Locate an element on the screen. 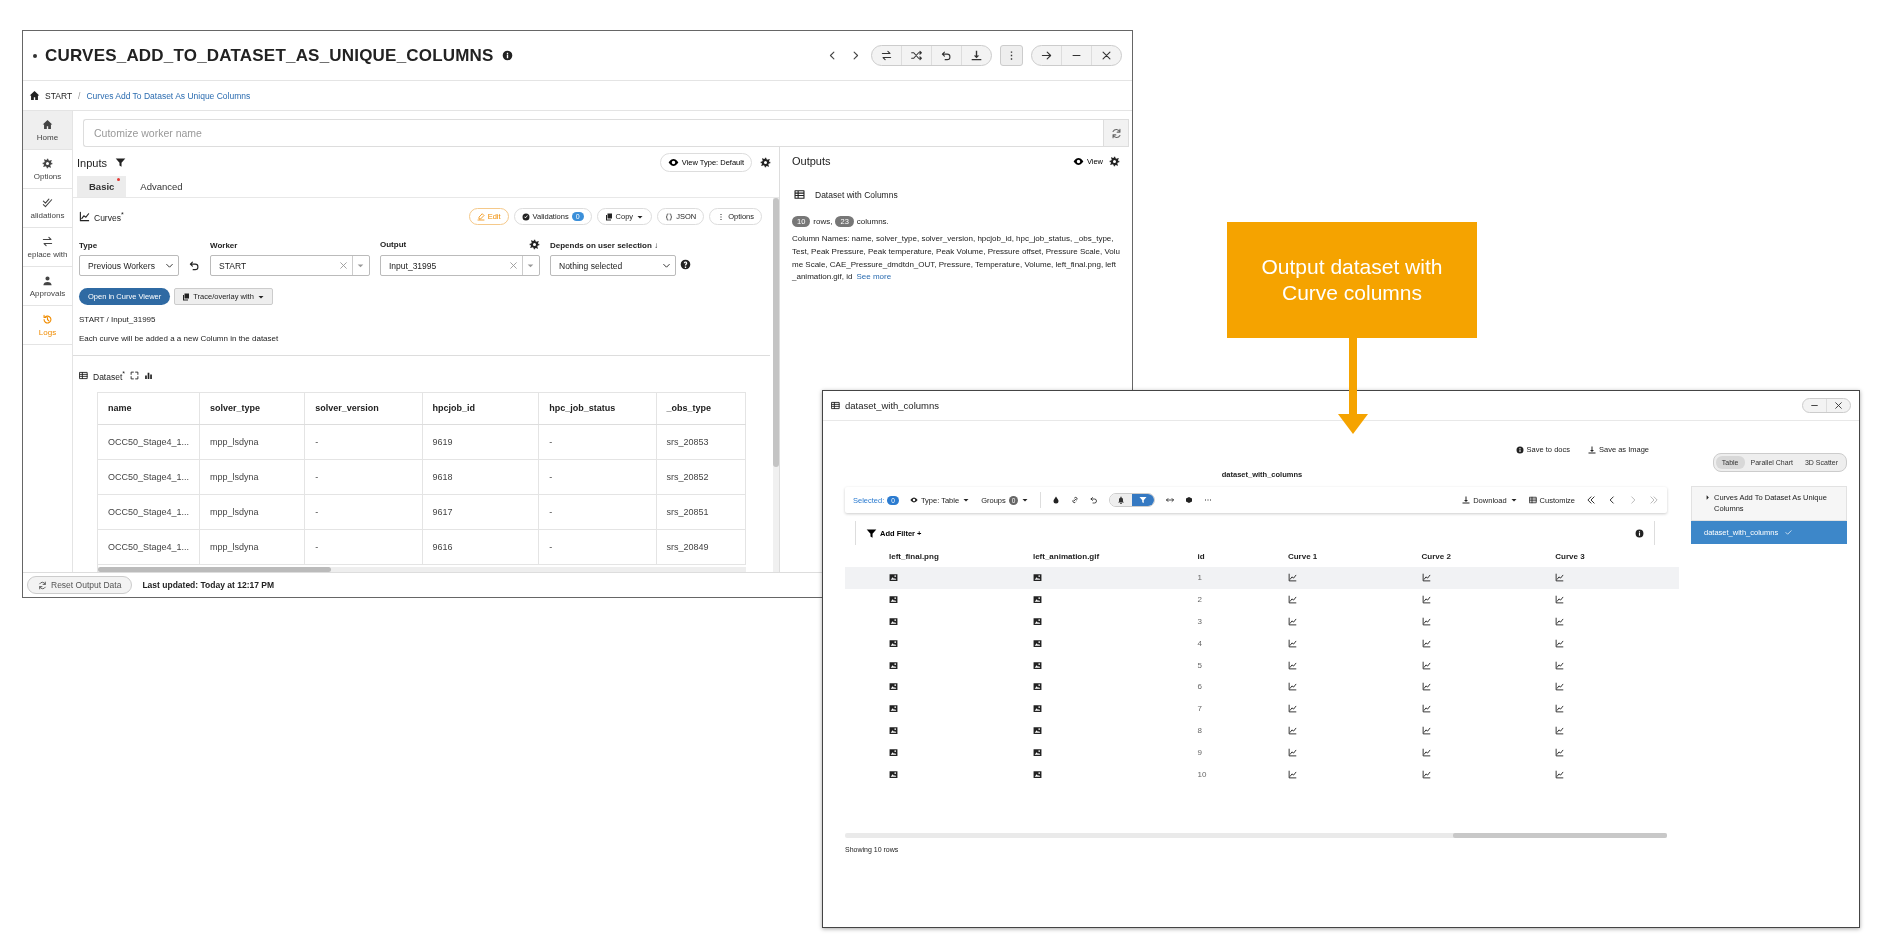  select-field: Previous Workers is located at coordinates (129, 265).